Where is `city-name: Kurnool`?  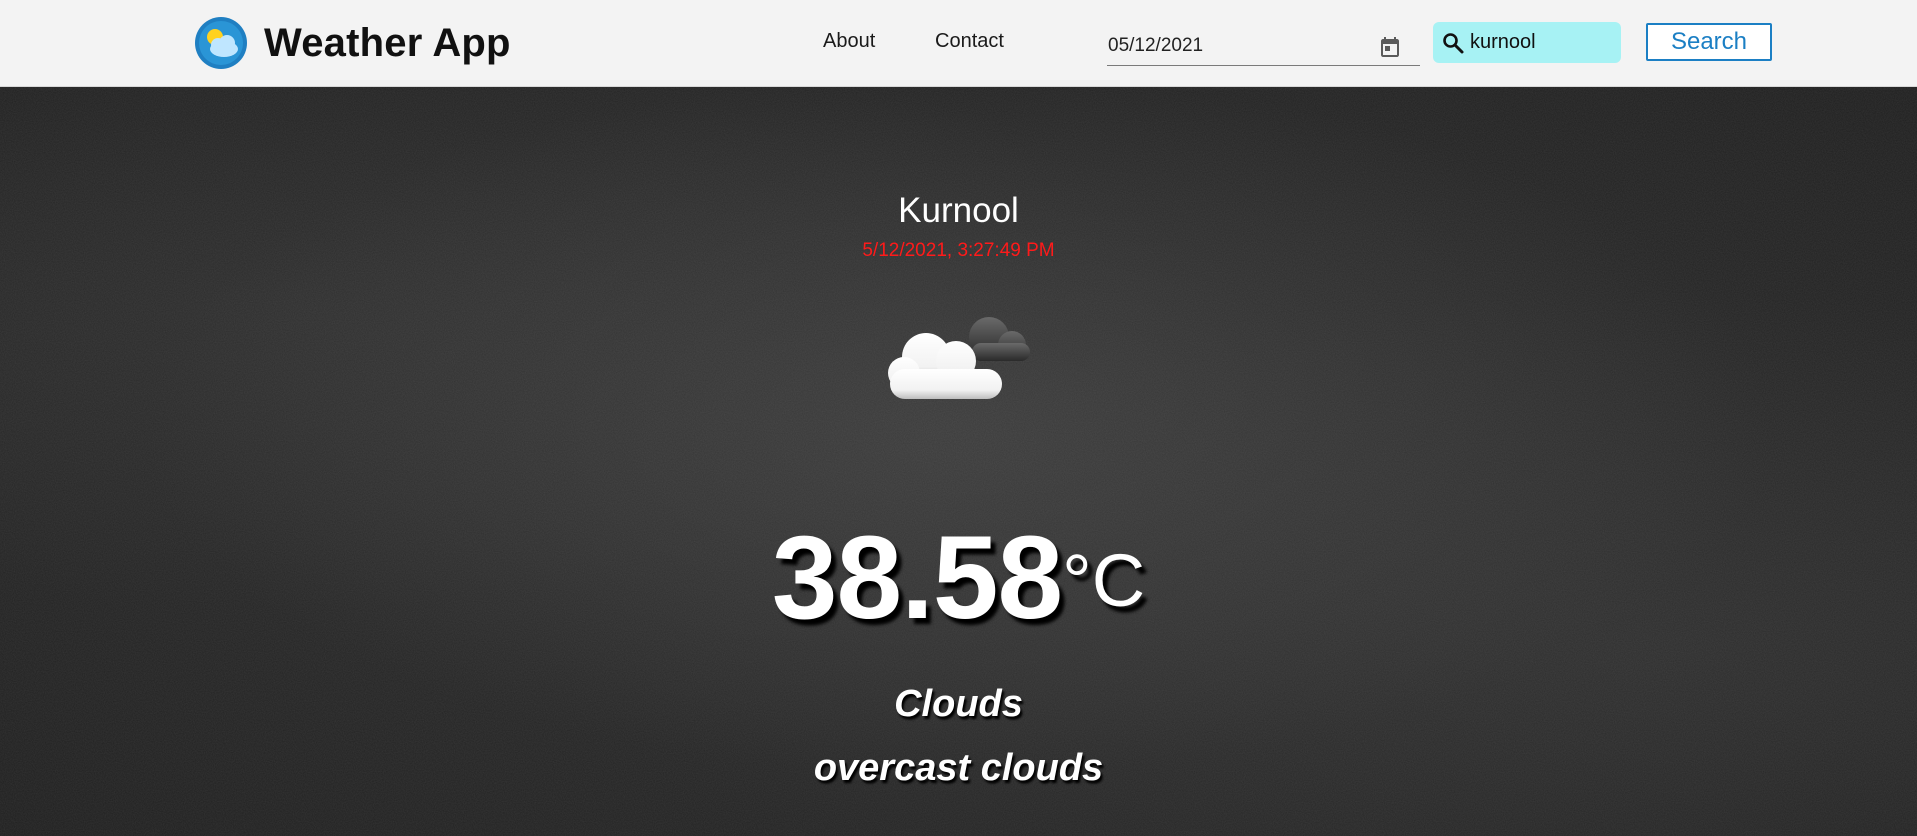
city-name: Kurnool is located at coordinates (958, 210).